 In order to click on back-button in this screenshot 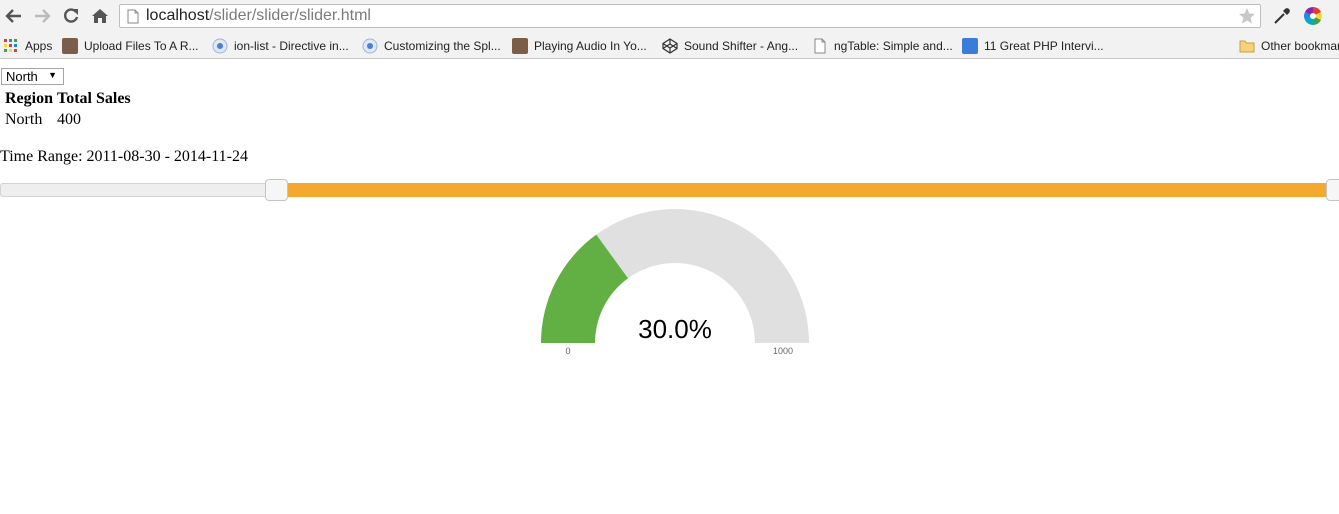, I will do `click(14, 16)`.